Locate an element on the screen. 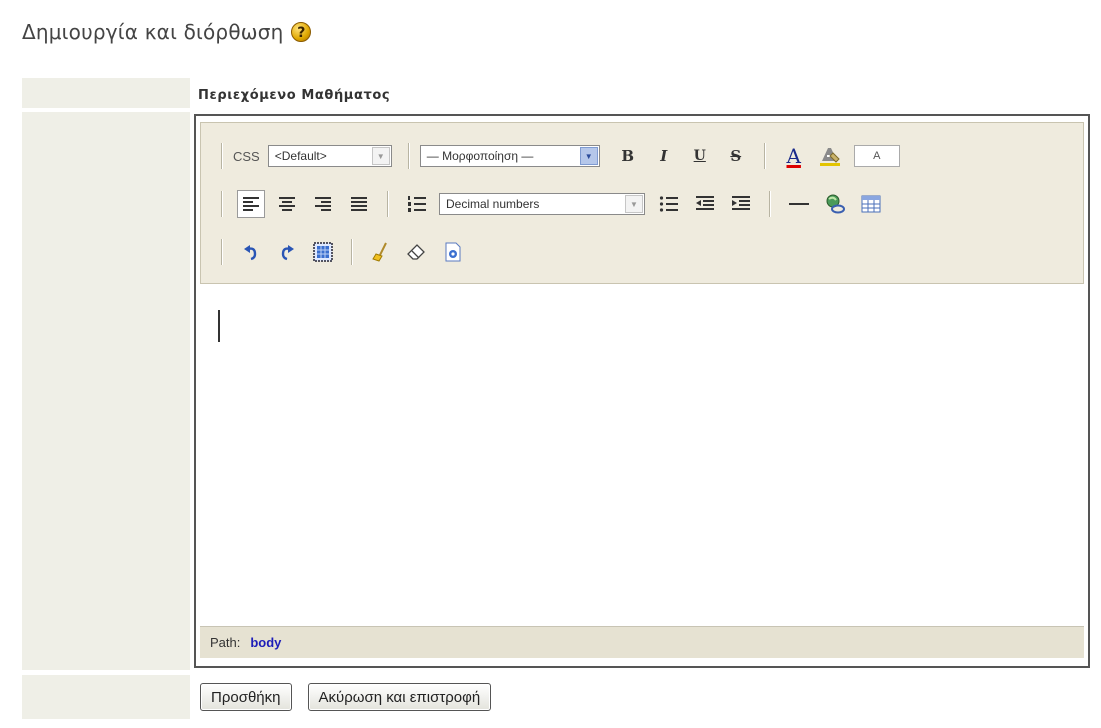 The height and width of the screenshot is (728, 1101). align-right-icon is located at coordinates (323, 204).